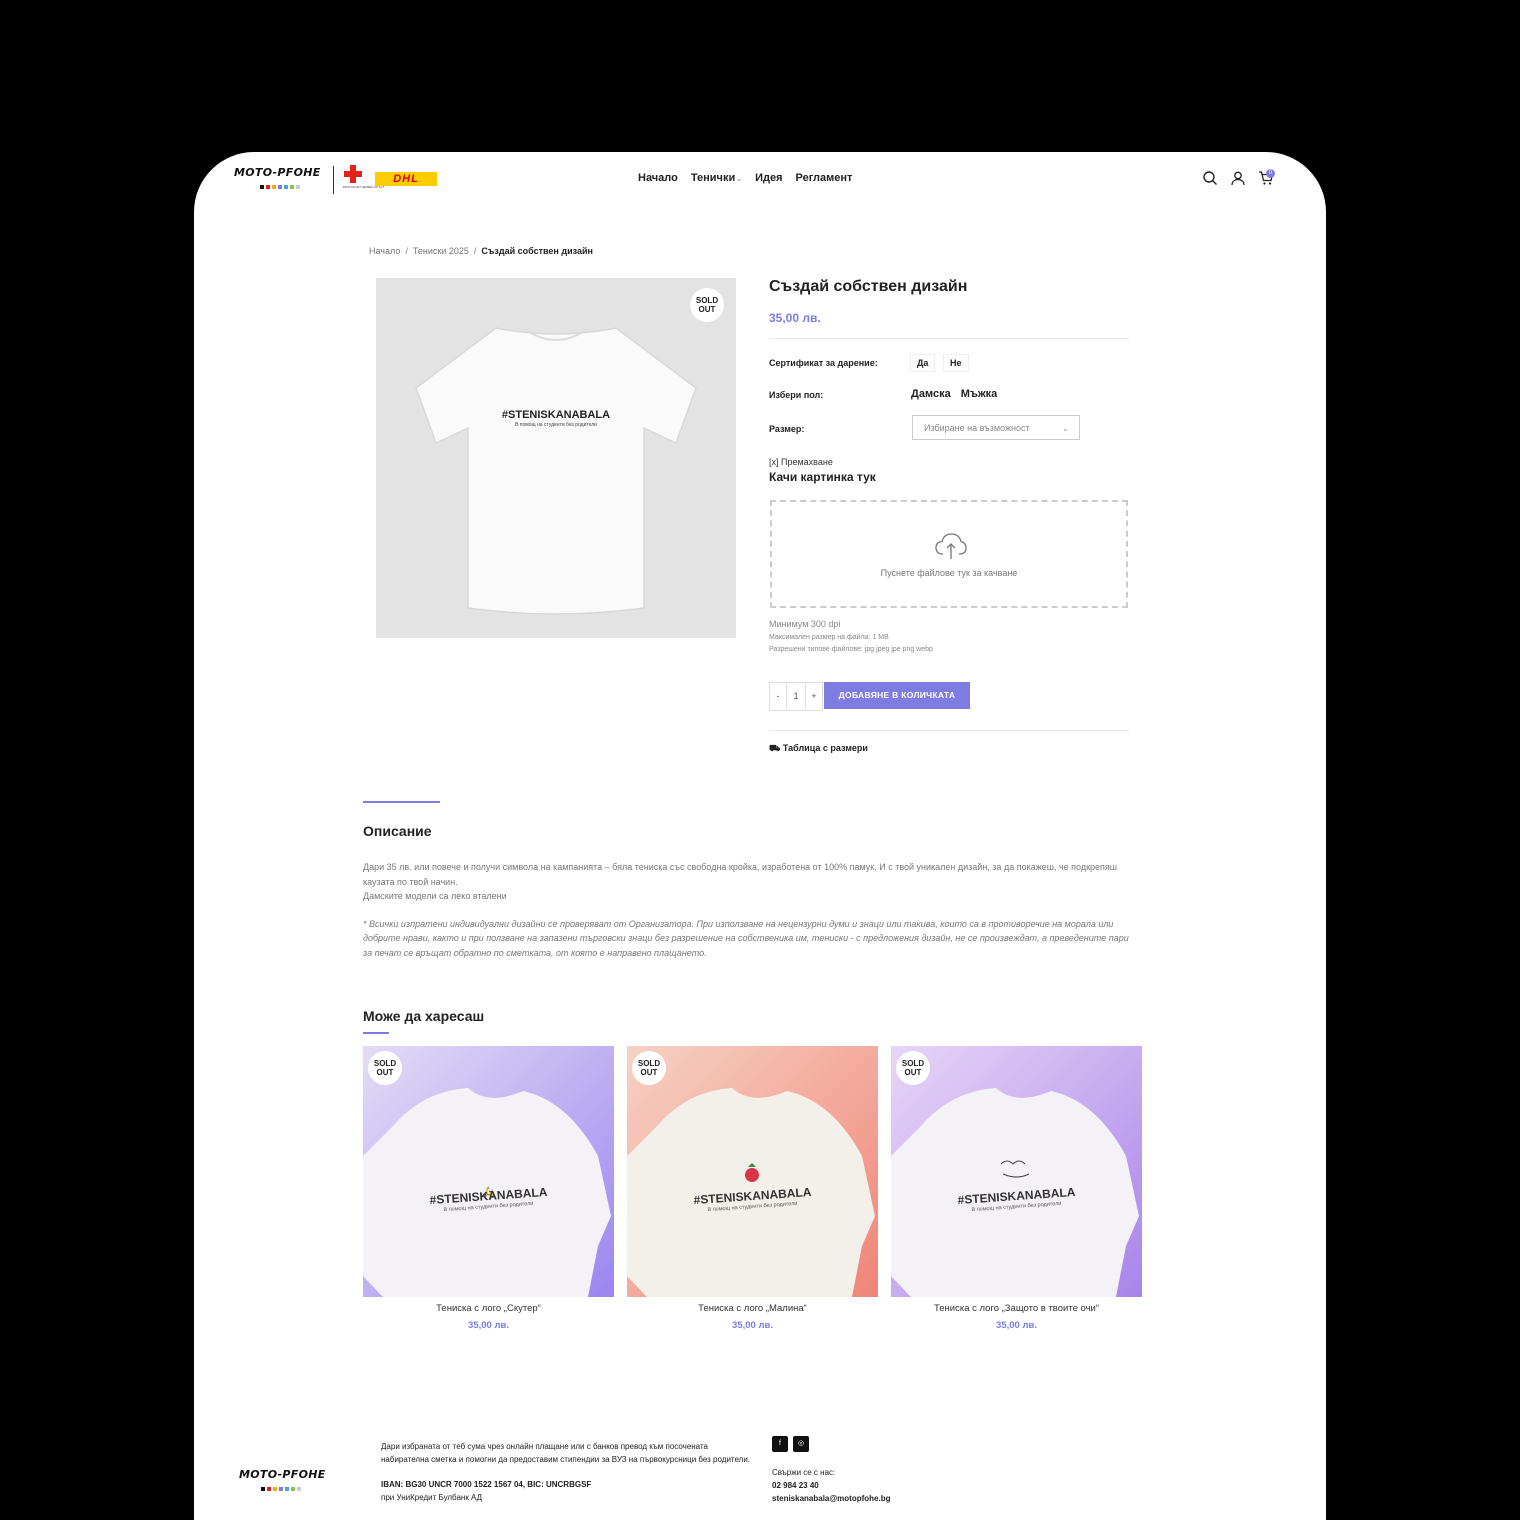  I want to click on description-paragraph: Дамските модели са леко вталени, so click(435, 896).